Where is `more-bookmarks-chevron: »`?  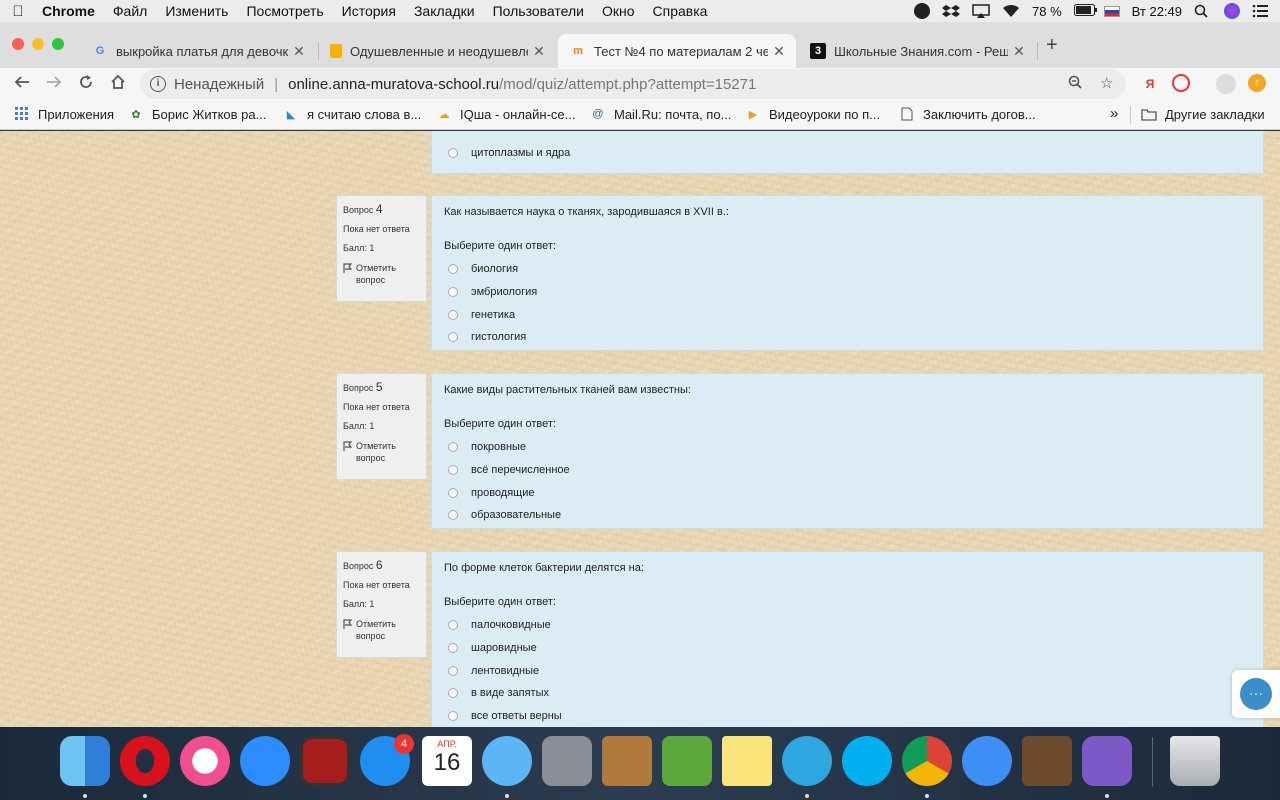 more-bookmarks-chevron: » is located at coordinates (1114, 113).